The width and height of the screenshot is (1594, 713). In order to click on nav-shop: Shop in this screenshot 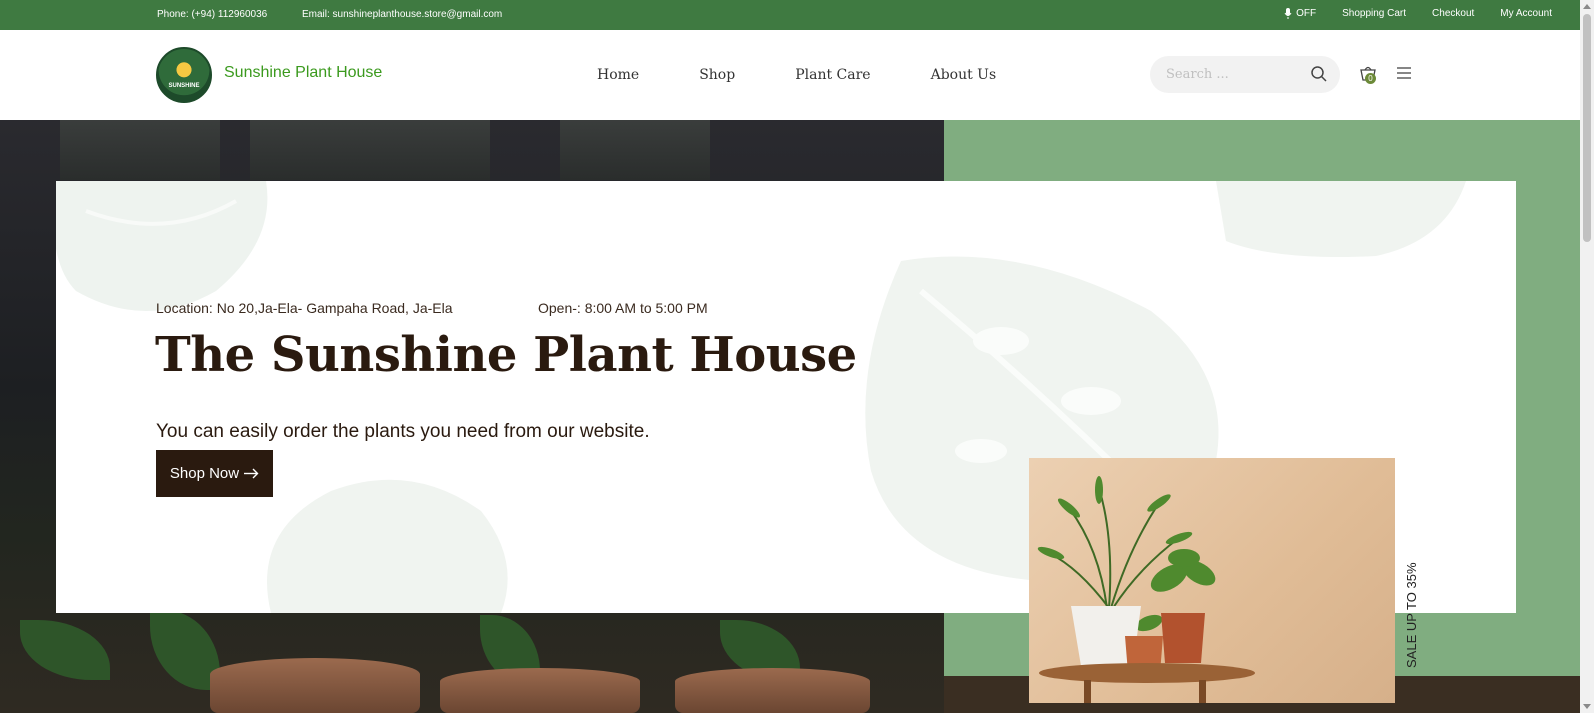, I will do `click(717, 75)`.